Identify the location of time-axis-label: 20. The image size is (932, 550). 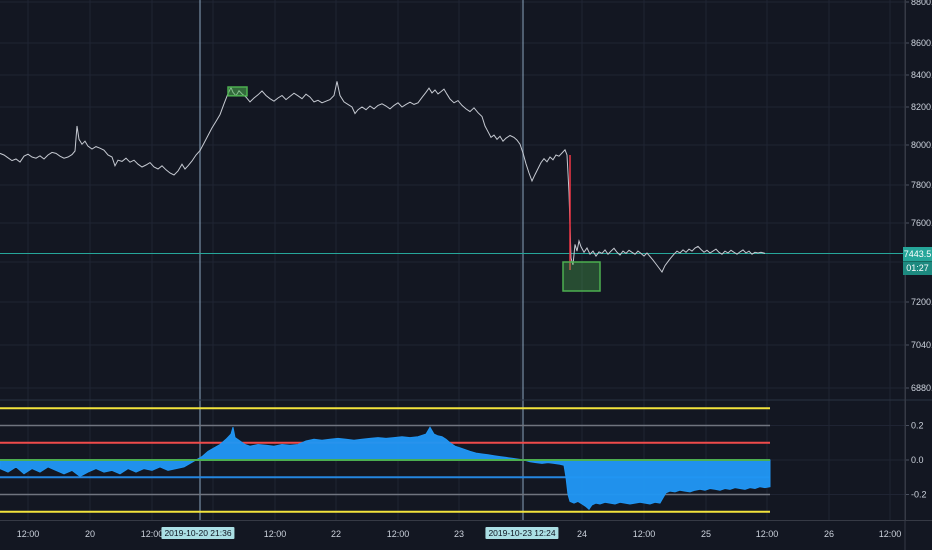
(90, 534).